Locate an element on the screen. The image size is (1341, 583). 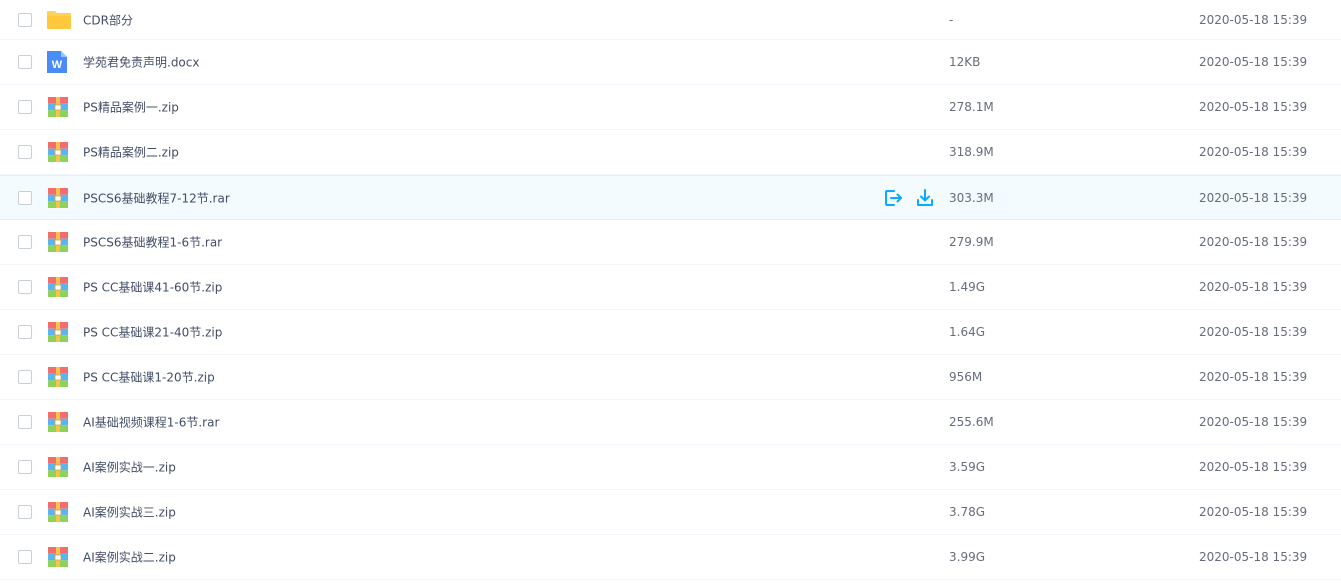
file-size: 3.78G is located at coordinates (967, 512).